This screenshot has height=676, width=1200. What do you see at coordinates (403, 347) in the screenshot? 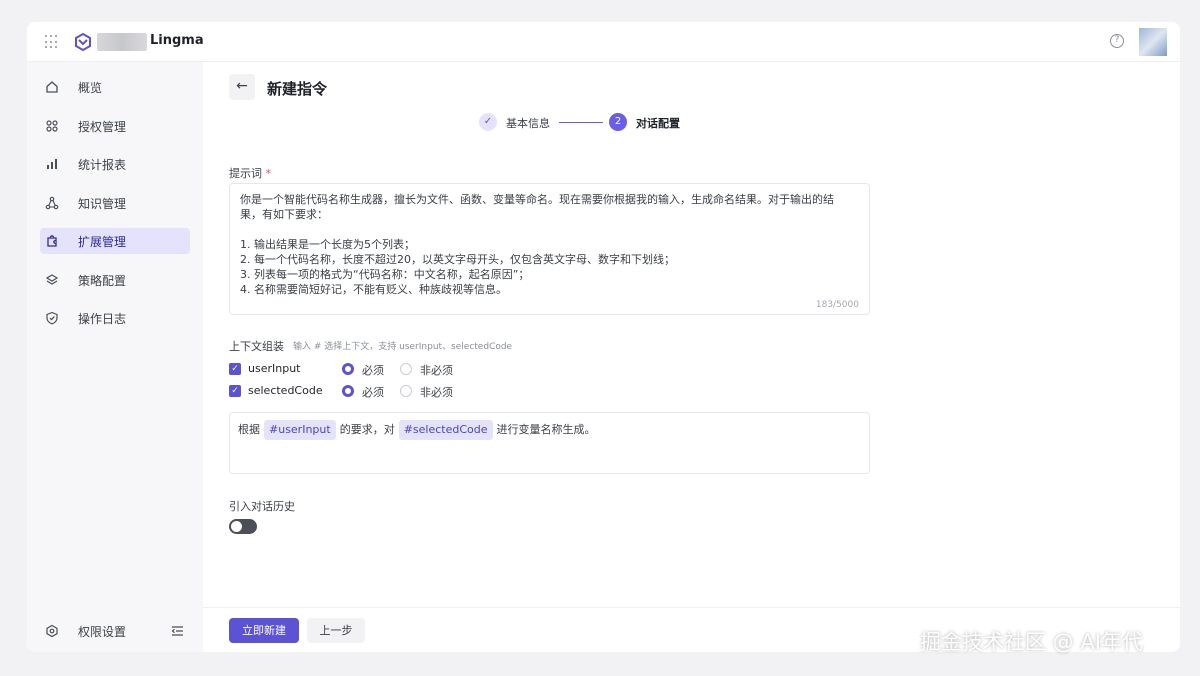
I see `context-hint: 输入 # 选择上下文，支持 userInput、selectedCode` at bounding box center [403, 347].